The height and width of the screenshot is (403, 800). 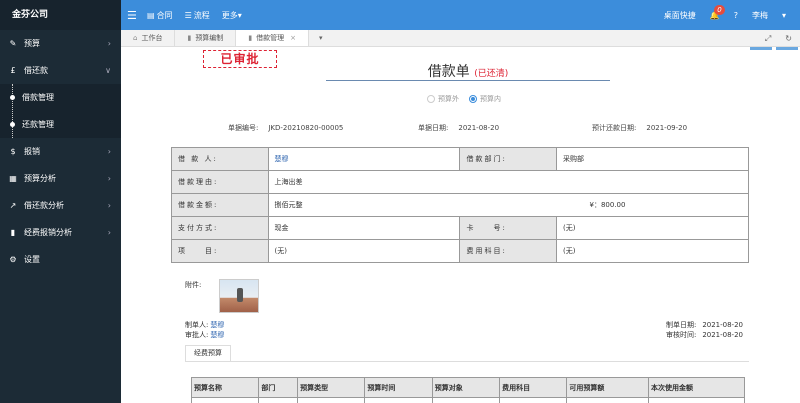 What do you see at coordinates (208, 353) in the screenshot?
I see `tab-budget-funds: 经费预算` at bounding box center [208, 353].